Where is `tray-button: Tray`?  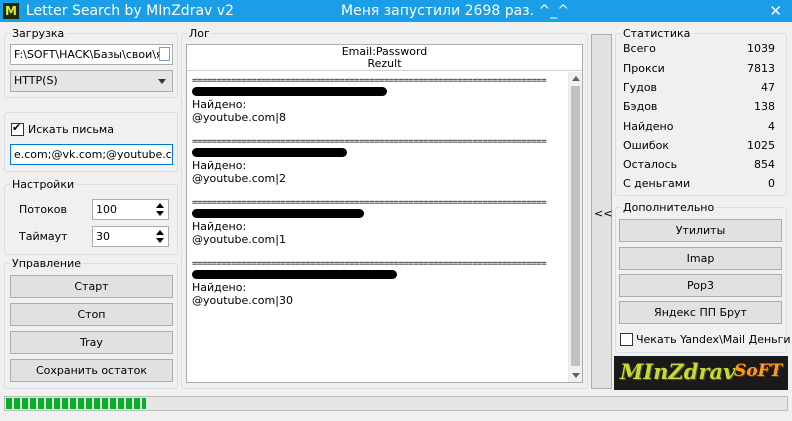 tray-button: Tray is located at coordinates (91, 342).